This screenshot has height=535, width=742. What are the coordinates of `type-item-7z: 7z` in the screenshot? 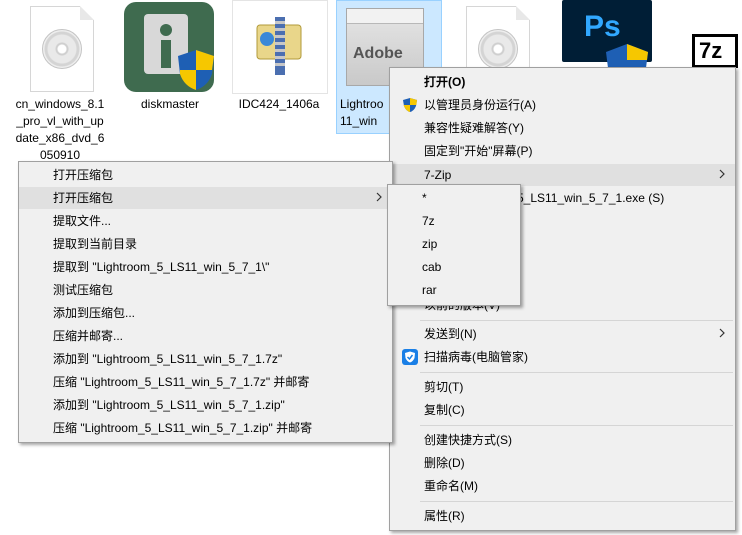 It's located at (454, 221).